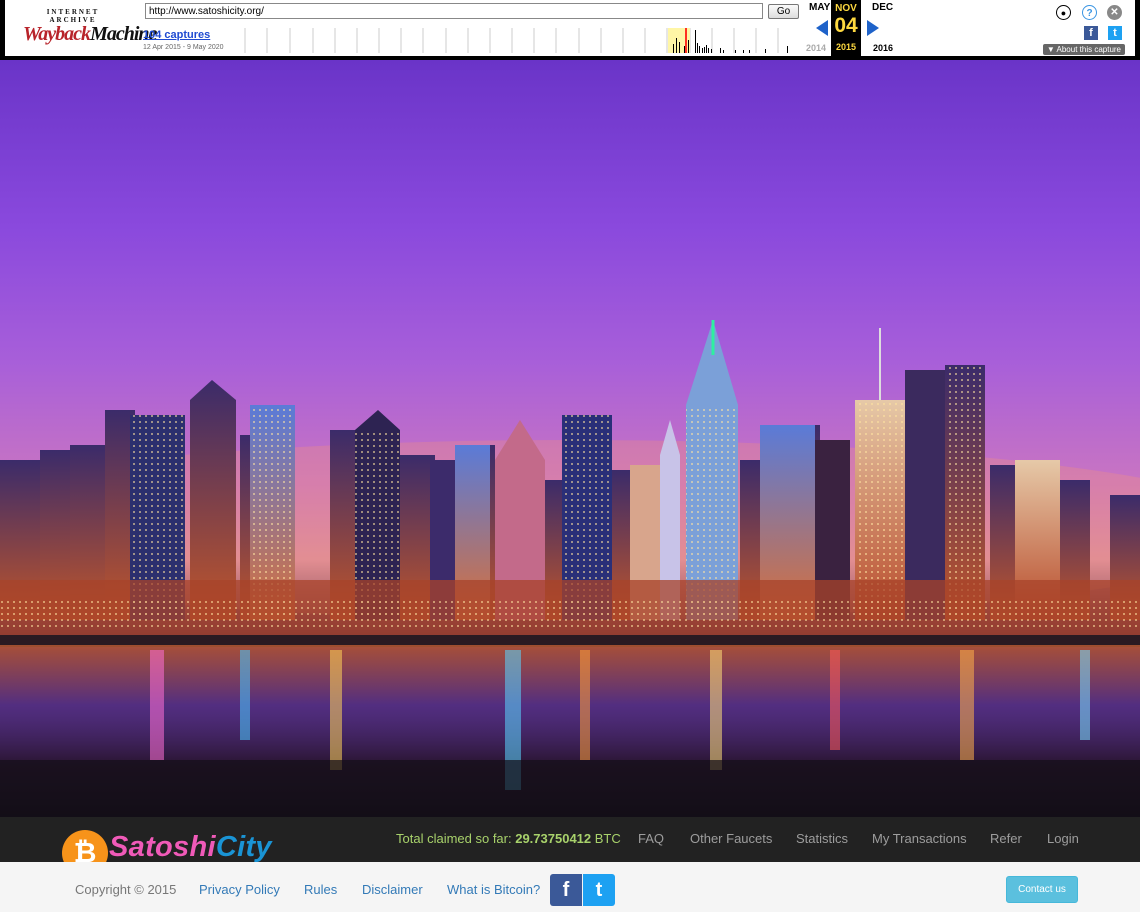  I want to click on contact-us-button: Contact us, so click(1042, 889).